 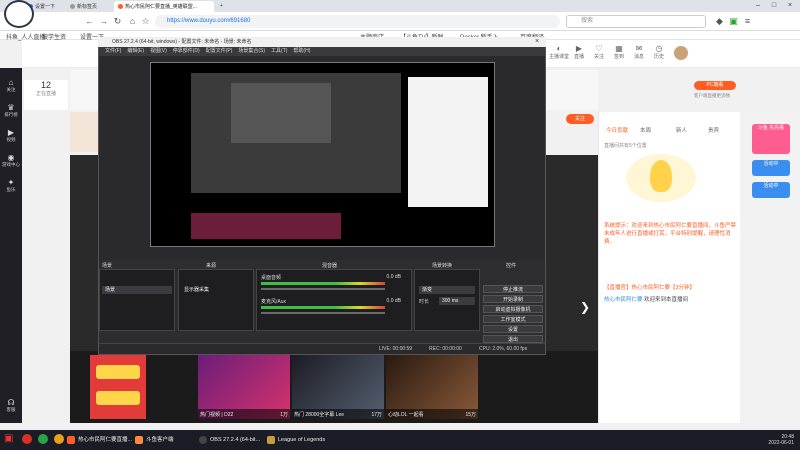 I want to click on header-icon-message: ✉ 消息, so click(x=639, y=52).